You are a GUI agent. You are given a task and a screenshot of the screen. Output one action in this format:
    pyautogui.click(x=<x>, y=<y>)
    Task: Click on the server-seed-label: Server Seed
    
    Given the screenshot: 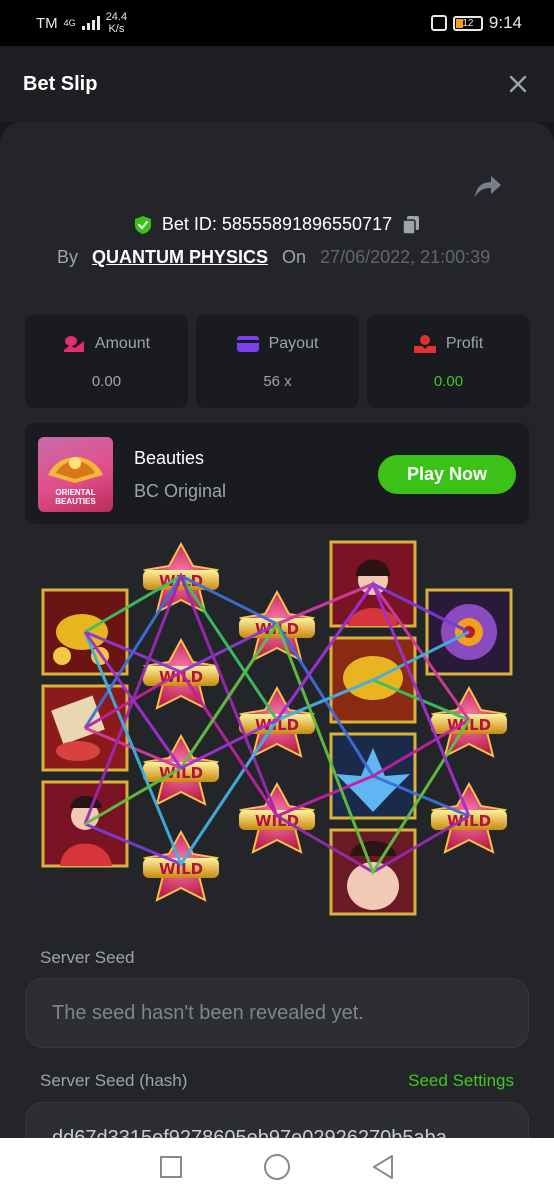 What is the action you would take?
    pyautogui.click(x=87, y=957)
    